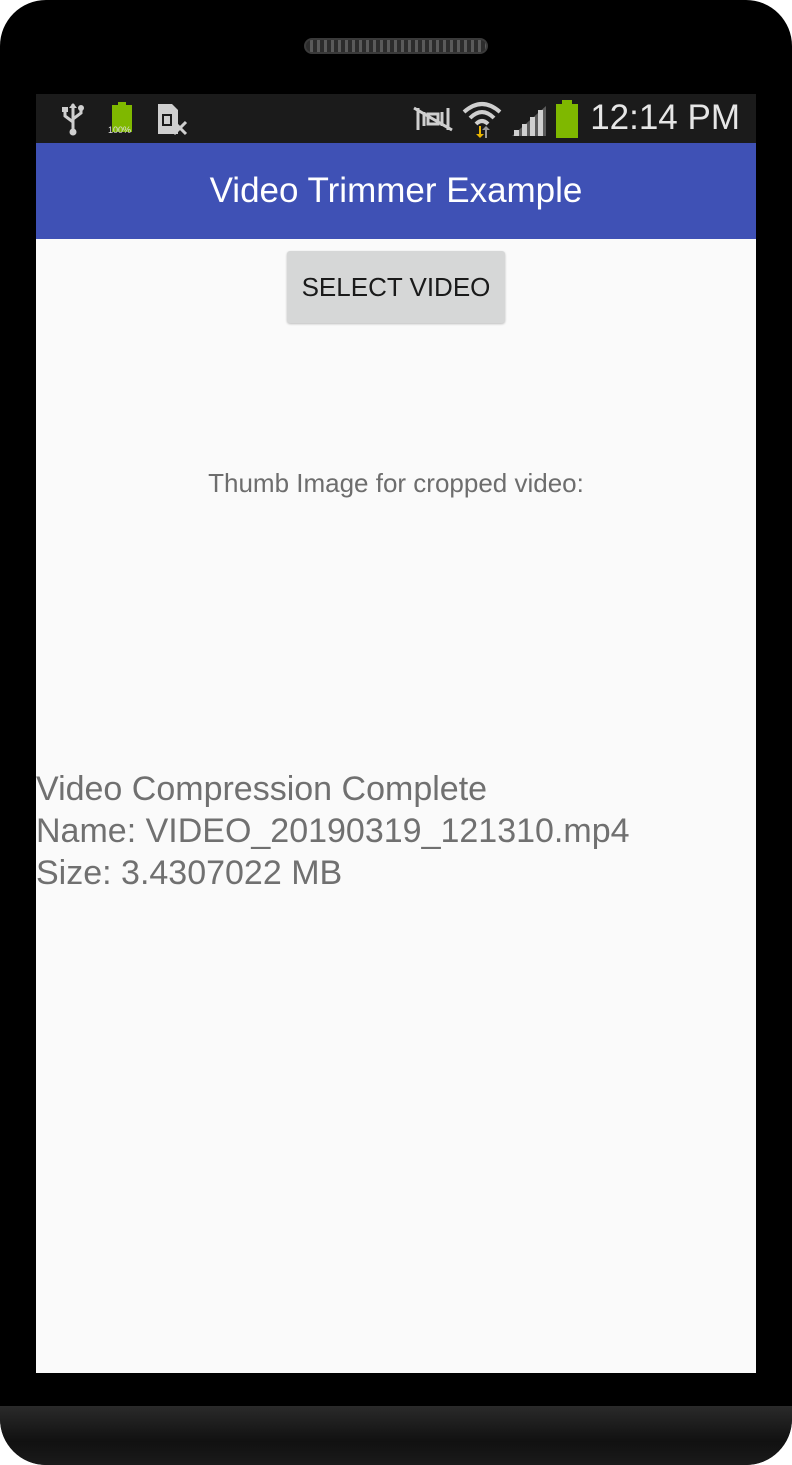 Image resolution: width=792 pixels, height=1465 pixels. Describe the element at coordinates (396, 1435) in the screenshot. I see `phone-bottom-bezel` at that location.